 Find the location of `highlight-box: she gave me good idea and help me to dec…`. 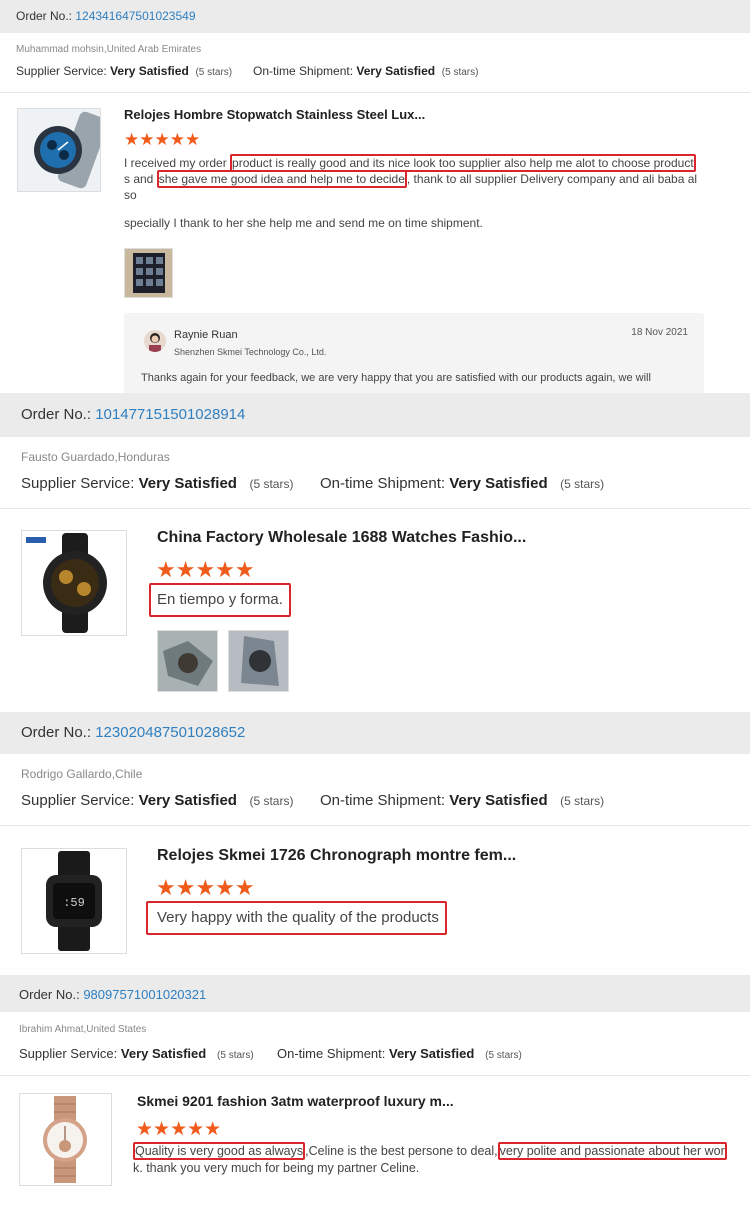

highlight-box: she gave me good idea and help me to dec… is located at coordinates (281, 179).